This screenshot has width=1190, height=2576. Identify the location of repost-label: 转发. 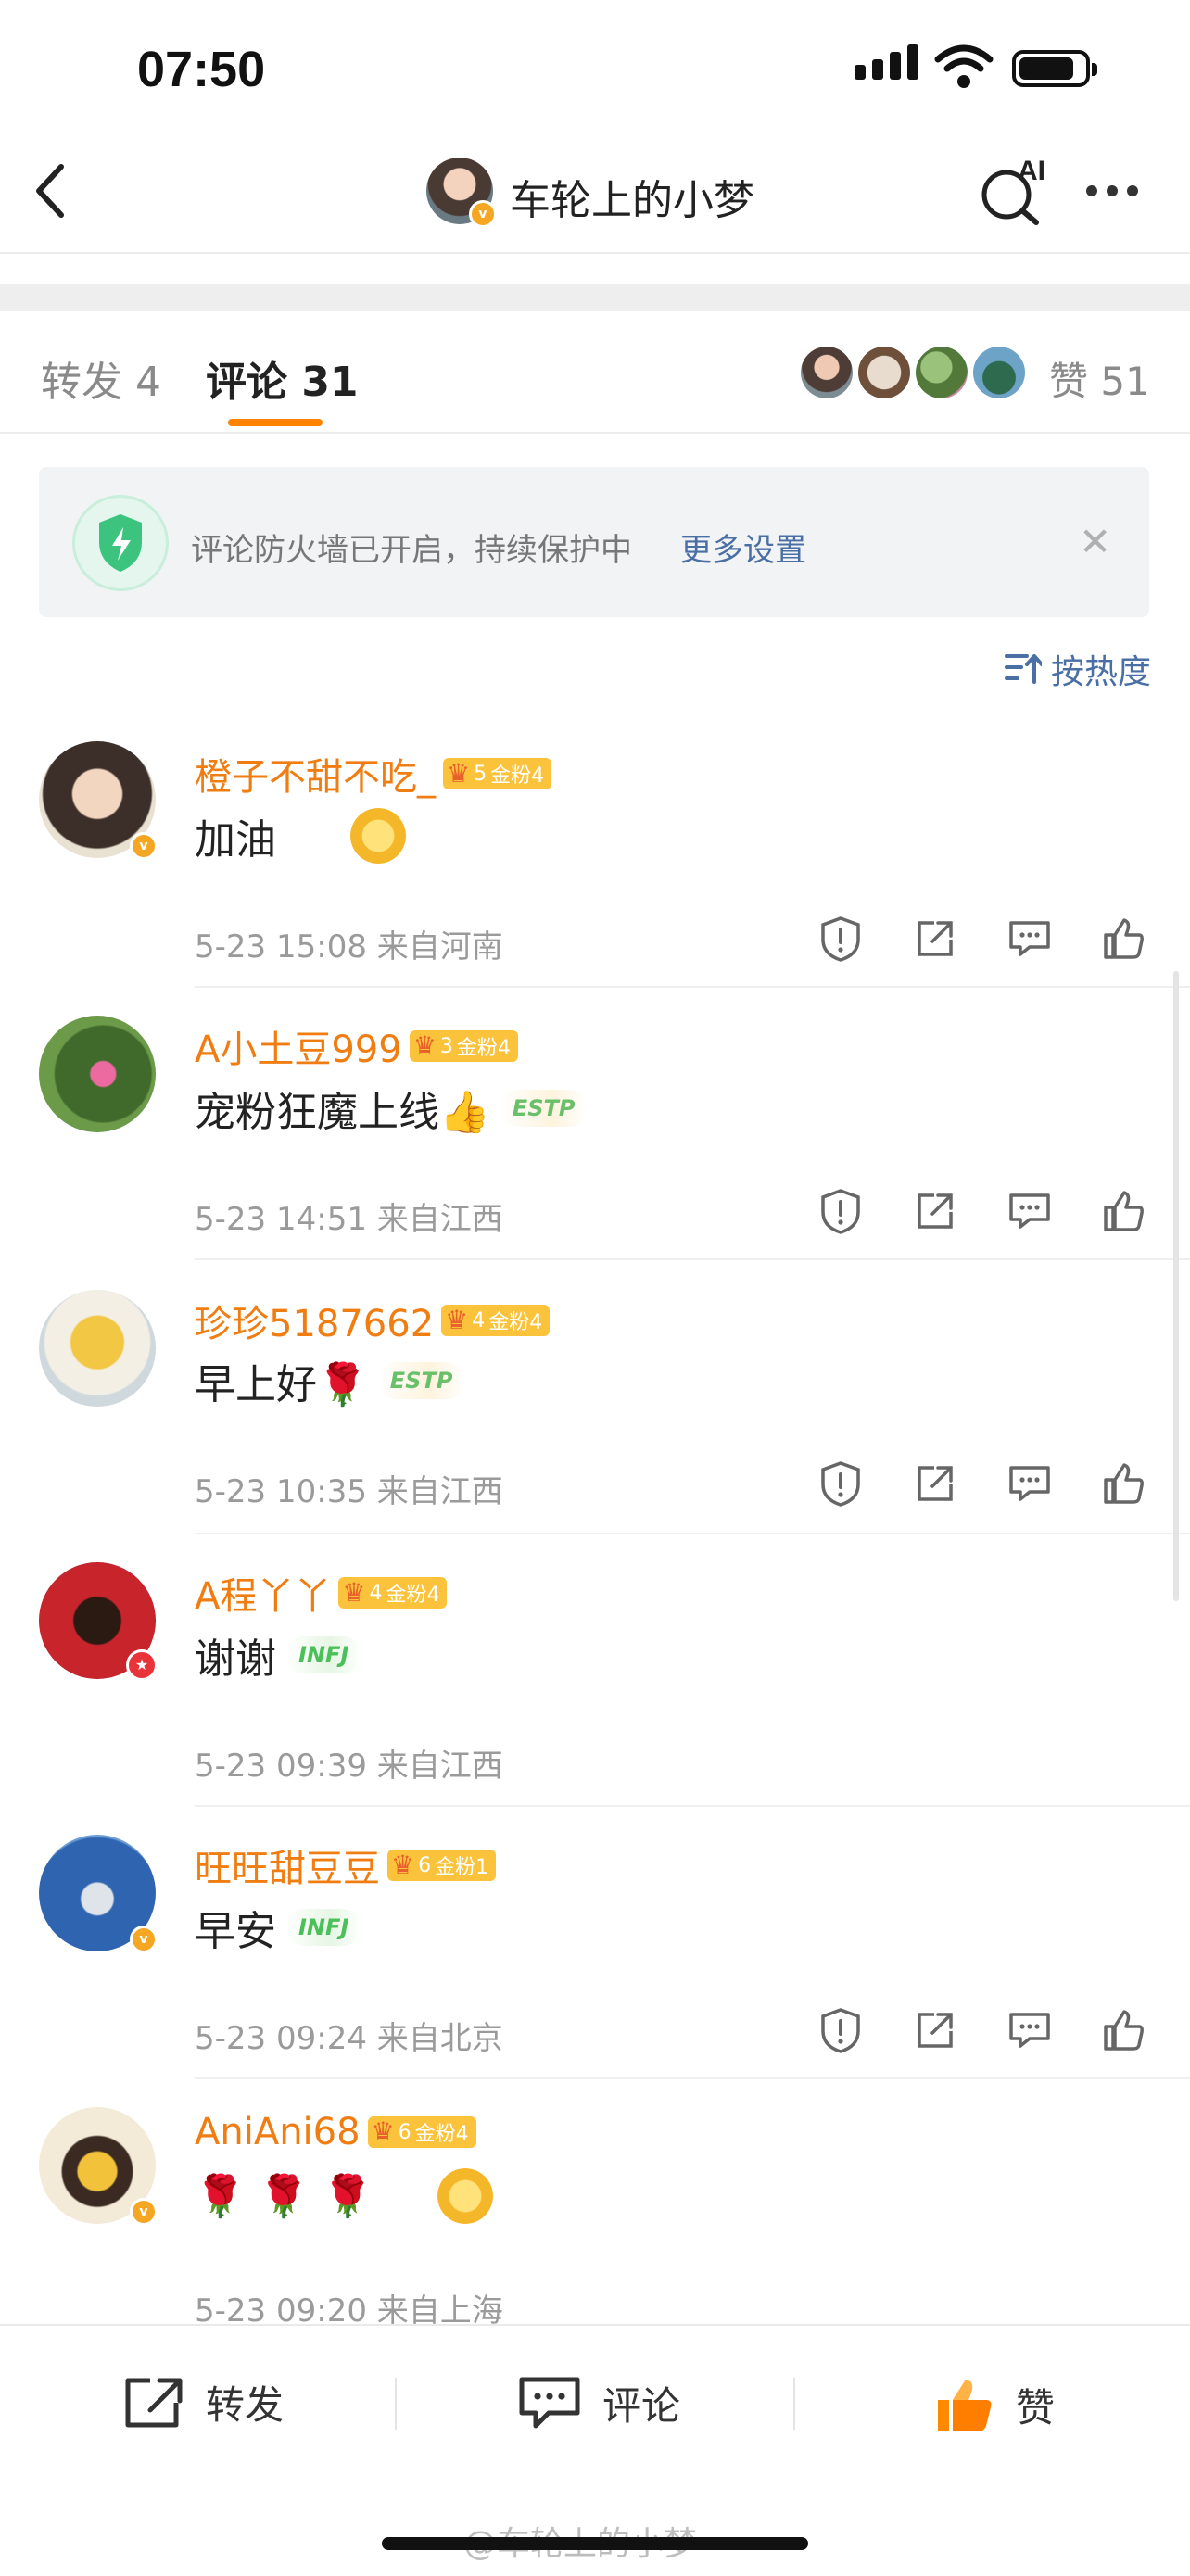
(245, 2405).